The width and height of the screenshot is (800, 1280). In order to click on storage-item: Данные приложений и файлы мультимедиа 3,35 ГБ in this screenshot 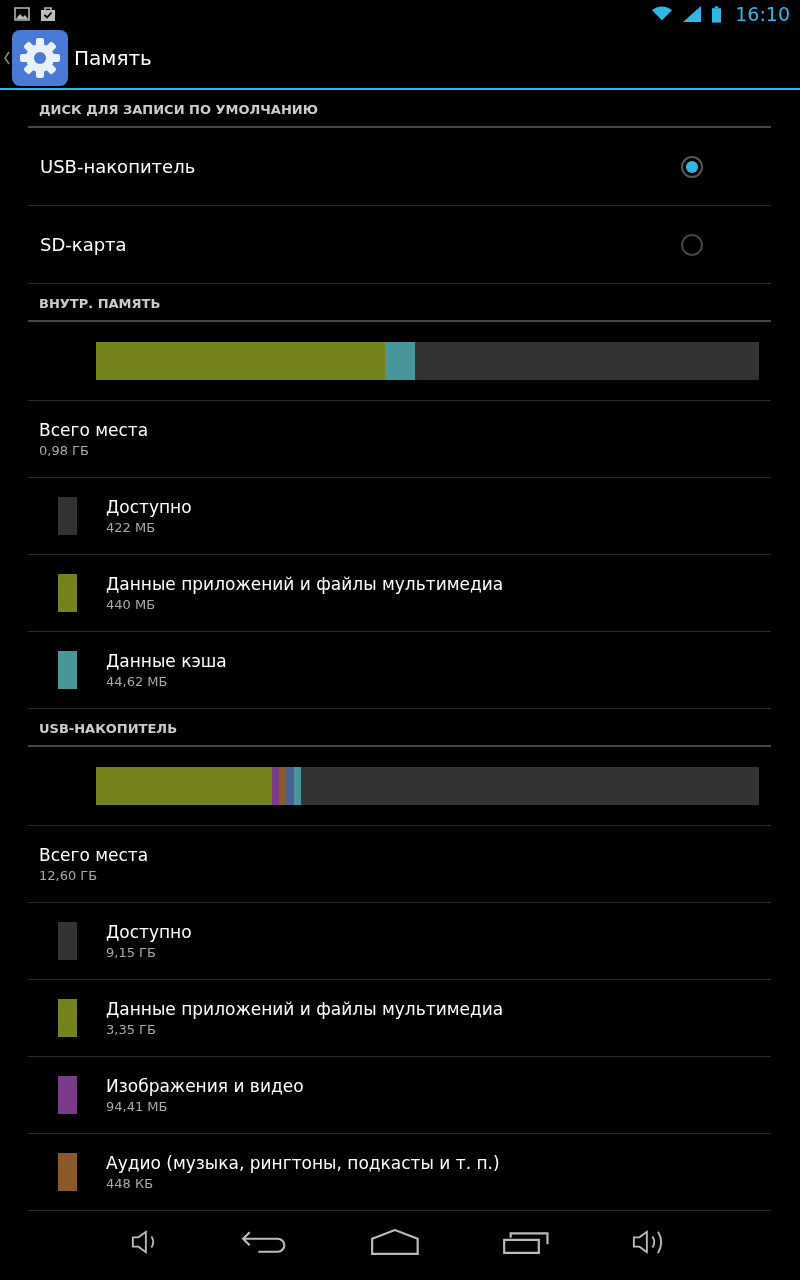, I will do `click(399, 1019)`.